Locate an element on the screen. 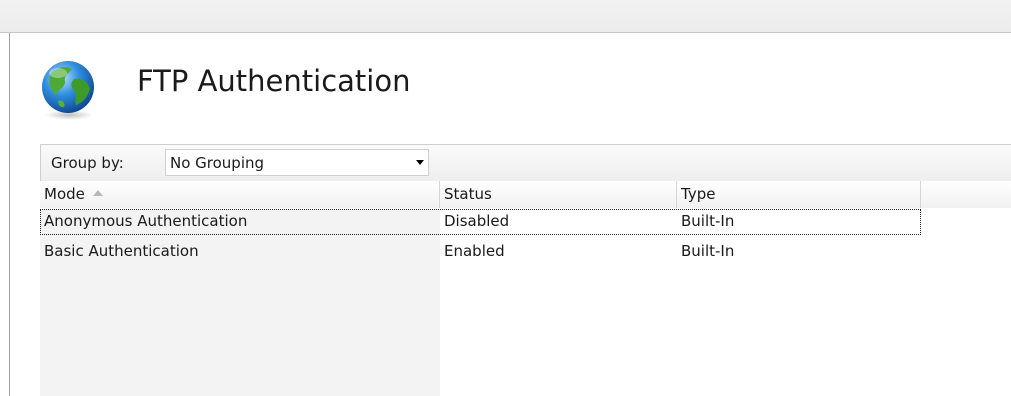  column-header-empty is located at coordinates (966, 194).